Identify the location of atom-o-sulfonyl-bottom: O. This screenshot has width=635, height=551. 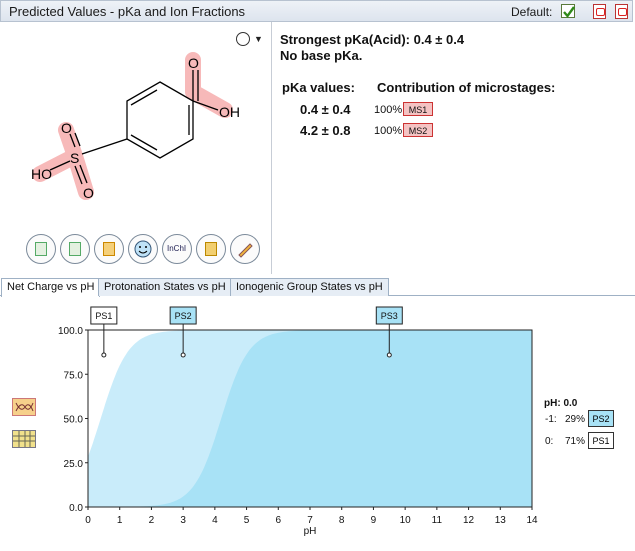
(88, 193).